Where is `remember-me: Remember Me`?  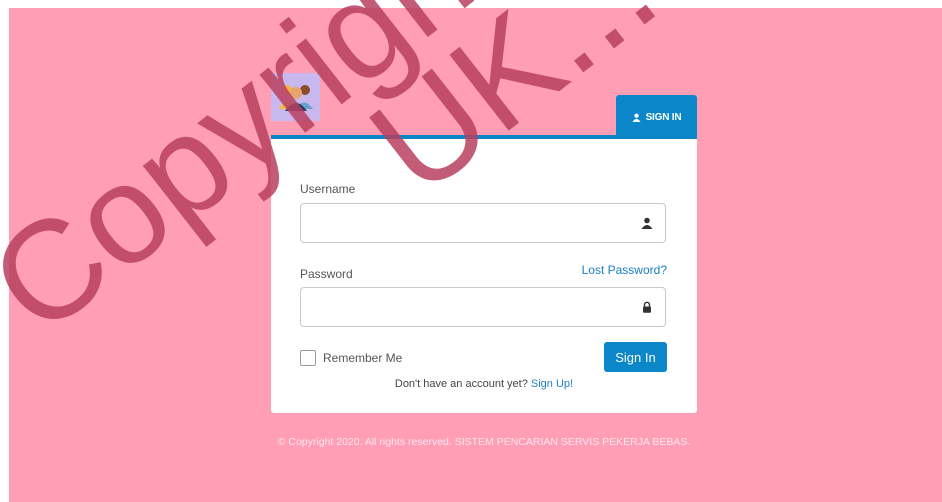 remember-me: Remember Me is located at coordinates (351, 358).